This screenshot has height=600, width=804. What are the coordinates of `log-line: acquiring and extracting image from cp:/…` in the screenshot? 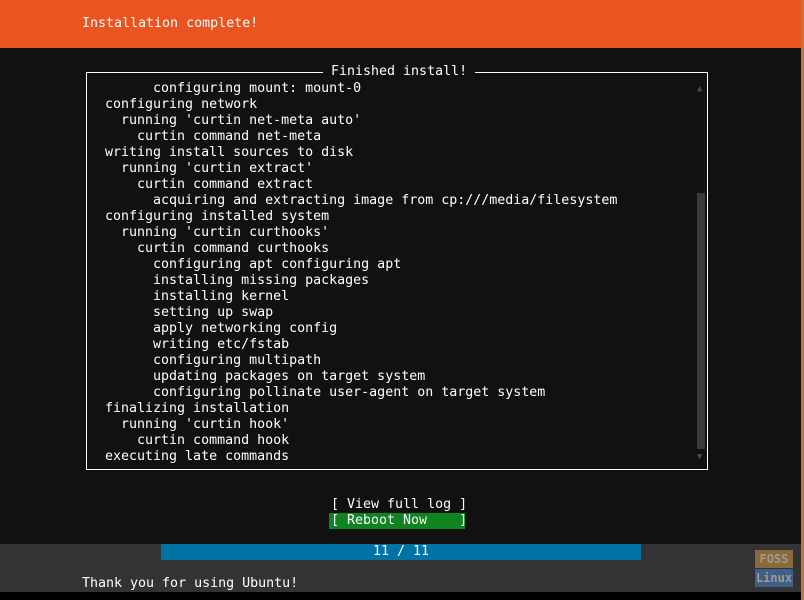 It's located at (361, 200).